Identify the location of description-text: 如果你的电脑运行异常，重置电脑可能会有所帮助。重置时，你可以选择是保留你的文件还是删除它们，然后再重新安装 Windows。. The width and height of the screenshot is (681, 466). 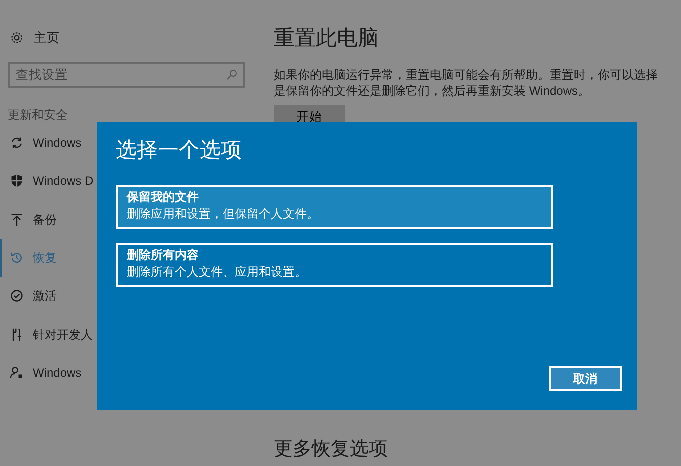
(466, 83).